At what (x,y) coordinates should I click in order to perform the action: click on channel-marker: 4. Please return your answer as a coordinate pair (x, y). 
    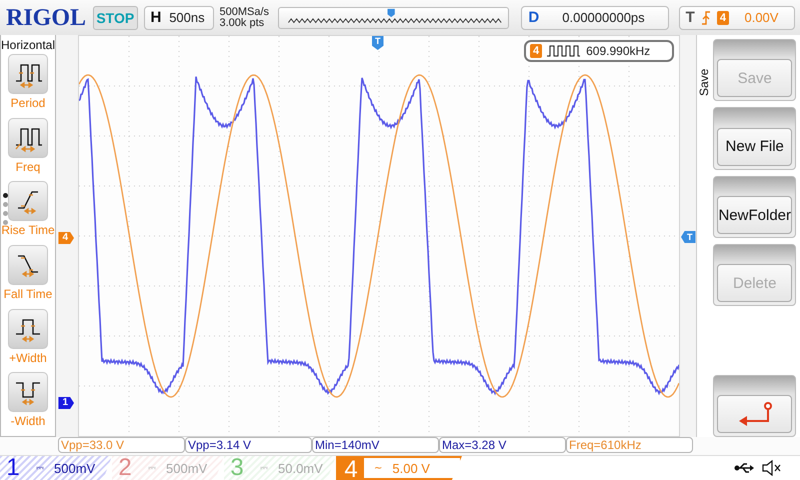
    Looking at the image, I should click on (66, 238).